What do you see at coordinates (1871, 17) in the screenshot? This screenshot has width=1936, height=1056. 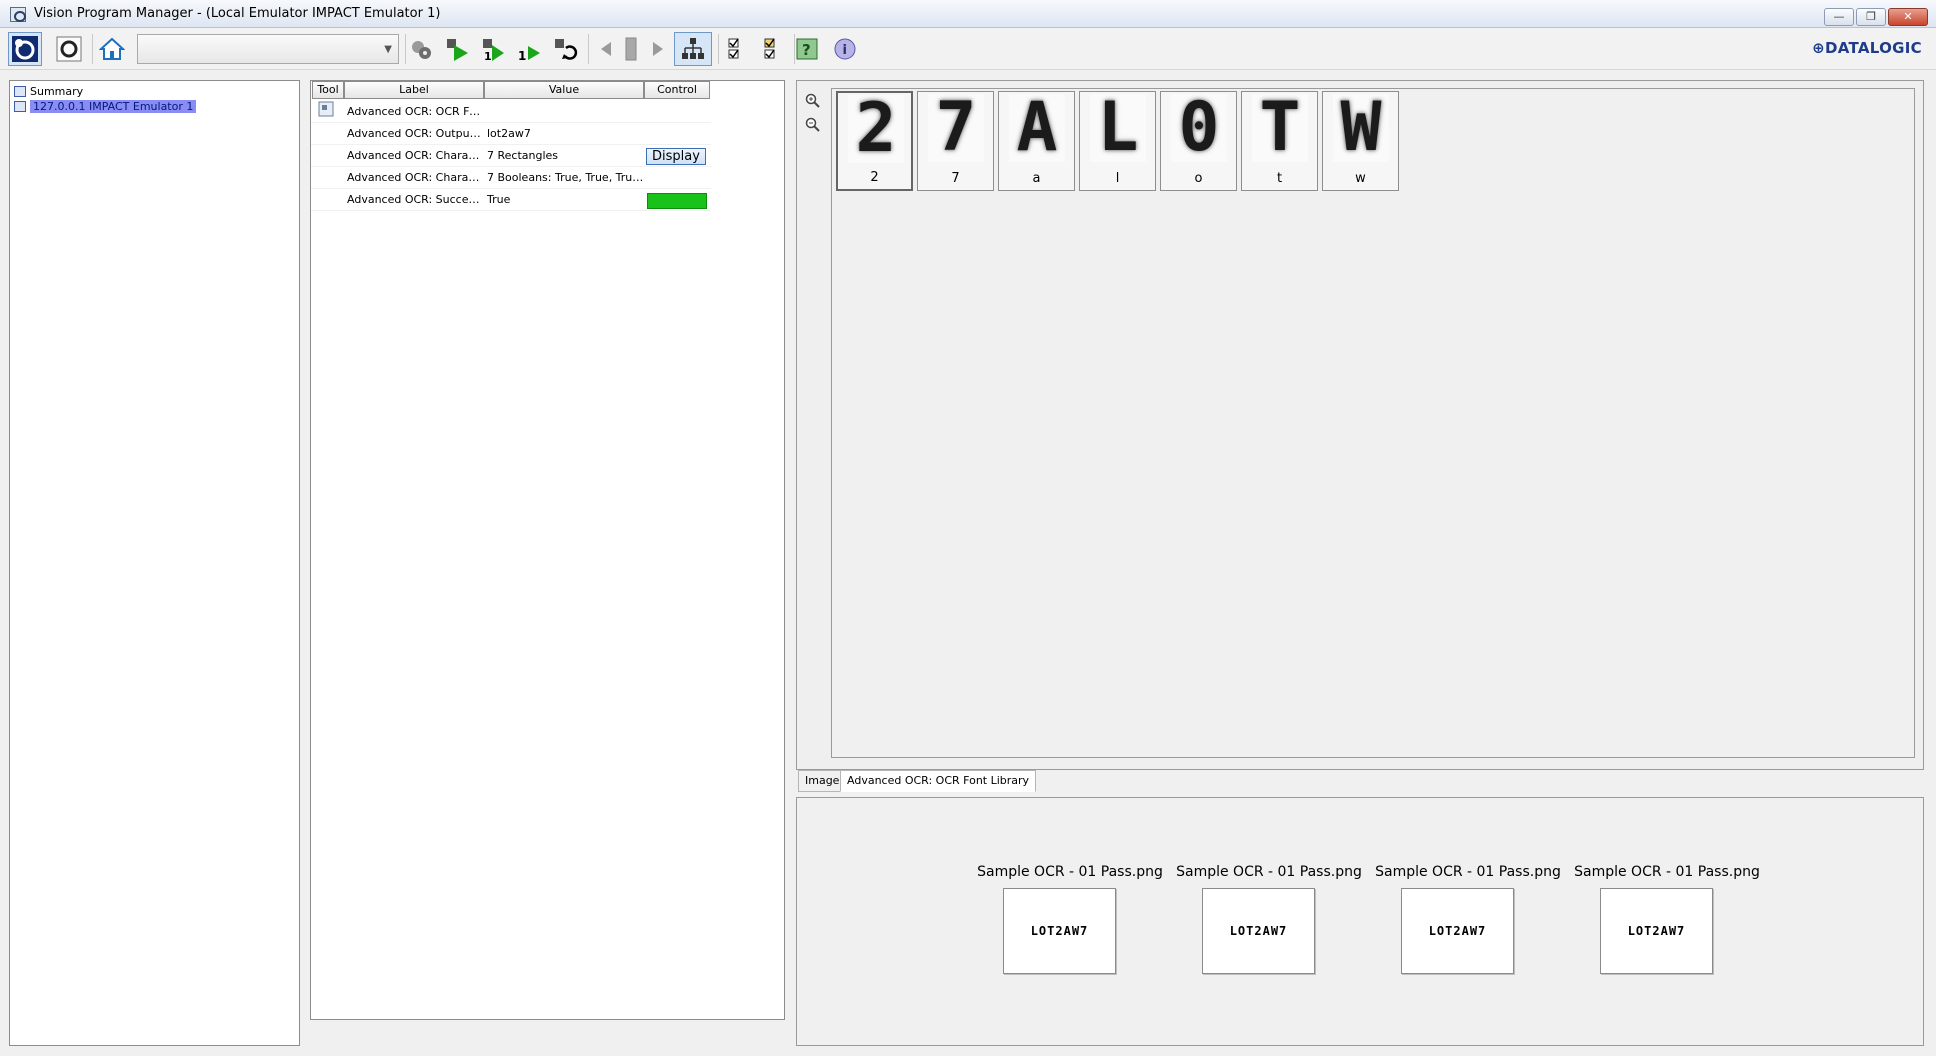 I see `restore-icon: ❐` at bounding box center [1871, 17].